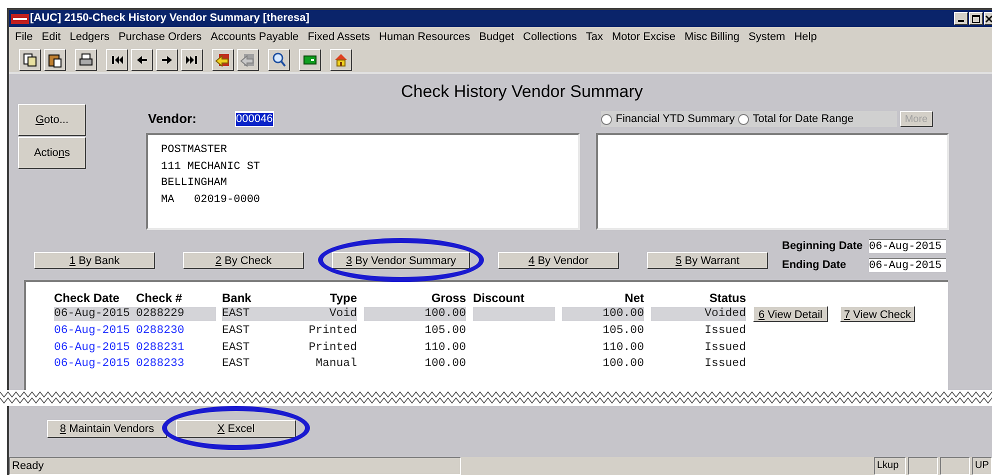 The image size is (992, 475). Describe the element at coordinates (790, 314) in the screenshot. I see `row-action-button: 6 View Detail` at that location.